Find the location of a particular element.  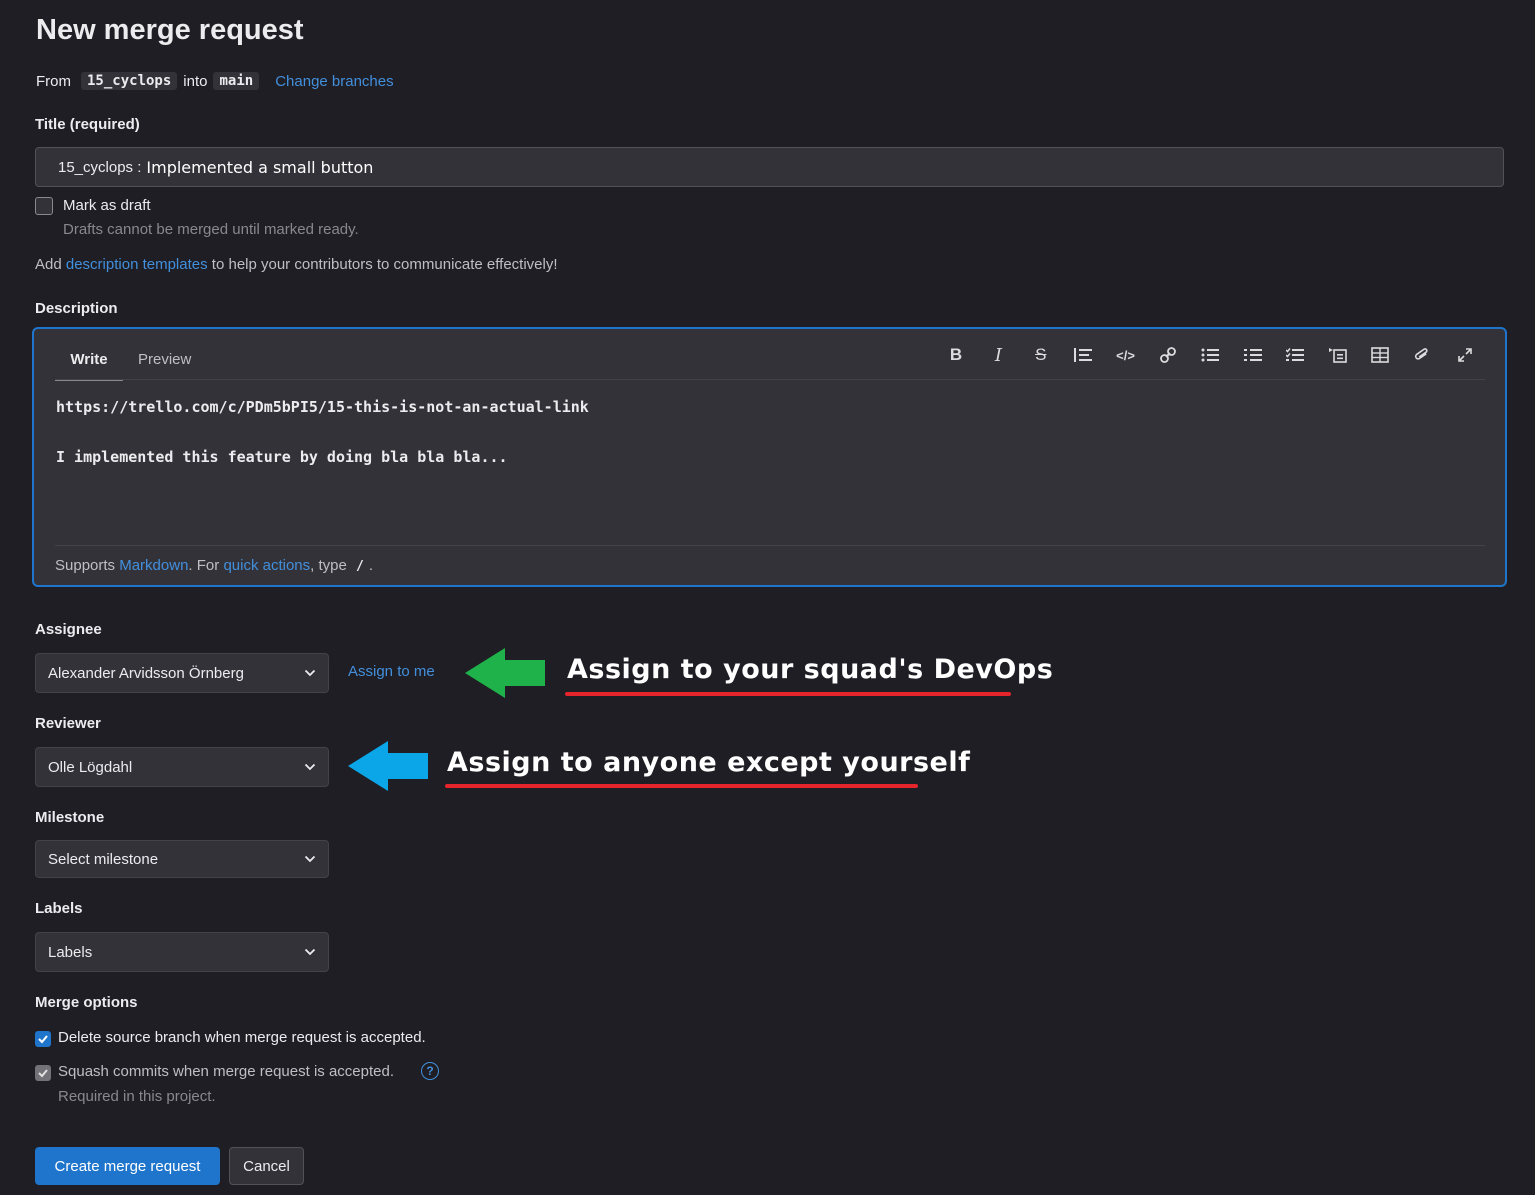

markdown-link: Markdown is located at coordinates (153, 565).